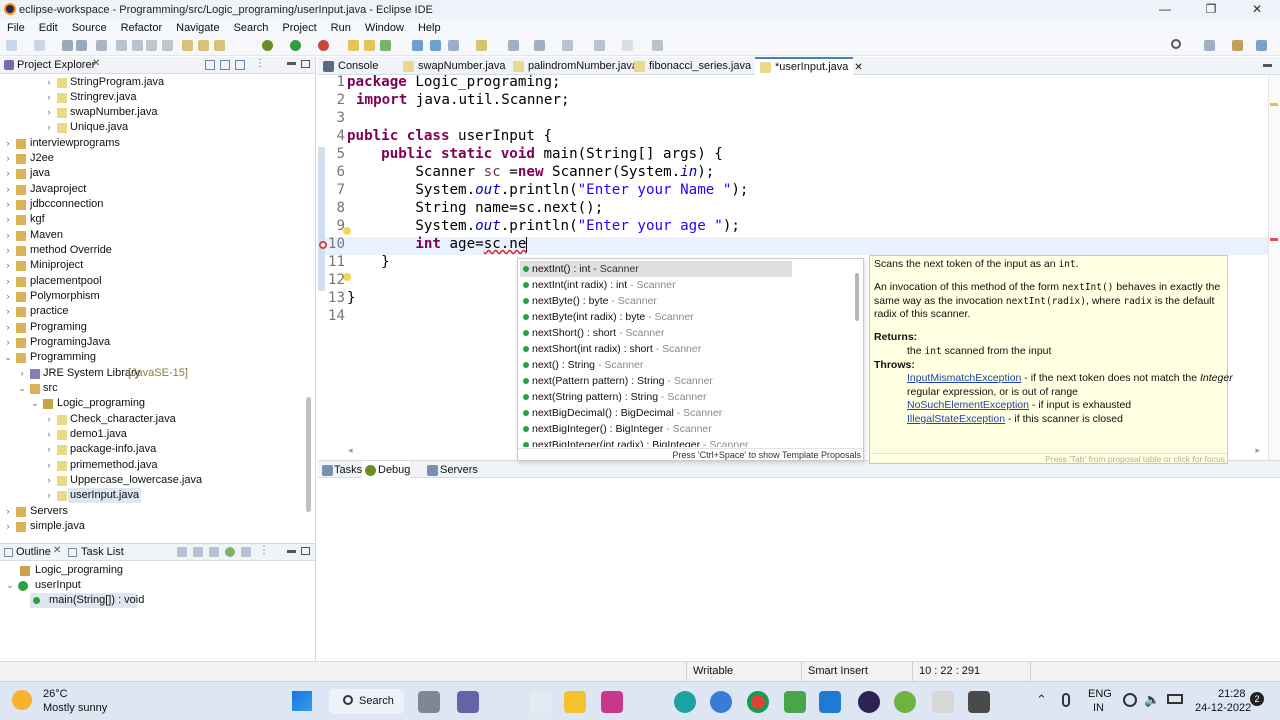 This screenshot has height=720, width=1280. Describe the element at coordinates (33, 552) in the screenshot. I see `tab-outline: Outline` at that location.